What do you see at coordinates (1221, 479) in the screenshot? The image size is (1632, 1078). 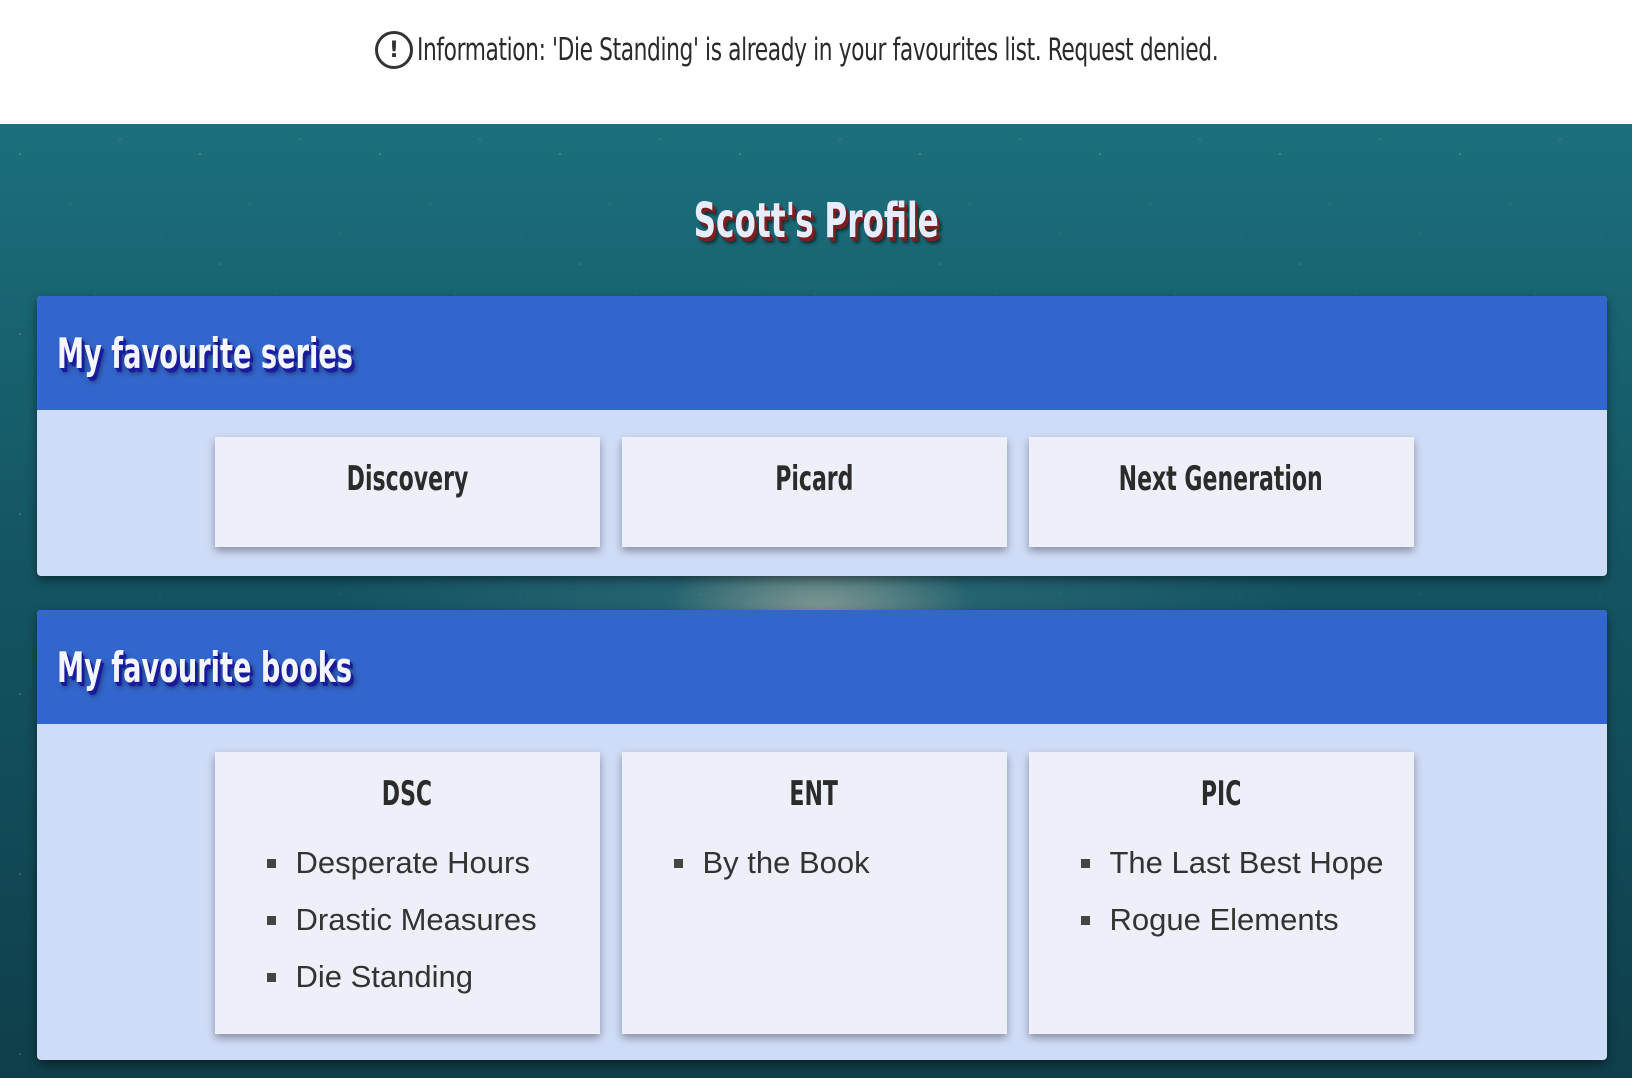 I see `series-card-title: Next Generation` at bounding box center [1221, 479].